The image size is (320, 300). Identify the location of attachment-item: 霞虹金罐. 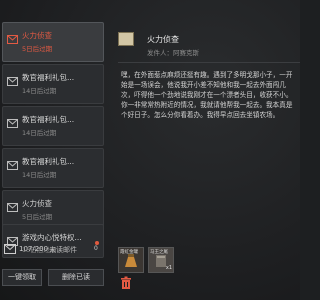
(131, 260).